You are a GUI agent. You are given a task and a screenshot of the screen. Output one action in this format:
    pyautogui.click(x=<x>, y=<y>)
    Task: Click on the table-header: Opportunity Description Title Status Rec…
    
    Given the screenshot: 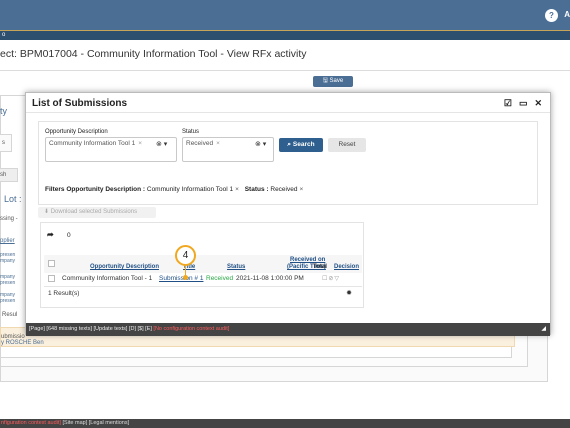 What is the action you would take?
    pyautogui.click(x=203, y=264)
    